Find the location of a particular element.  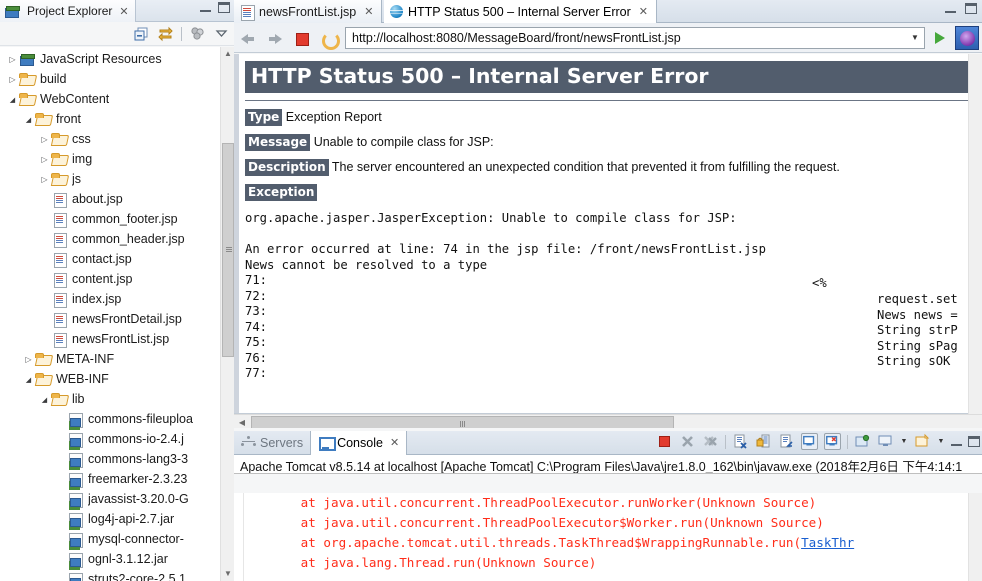

scroll-up-icon: ▲ is located at coordinates (228, 54).